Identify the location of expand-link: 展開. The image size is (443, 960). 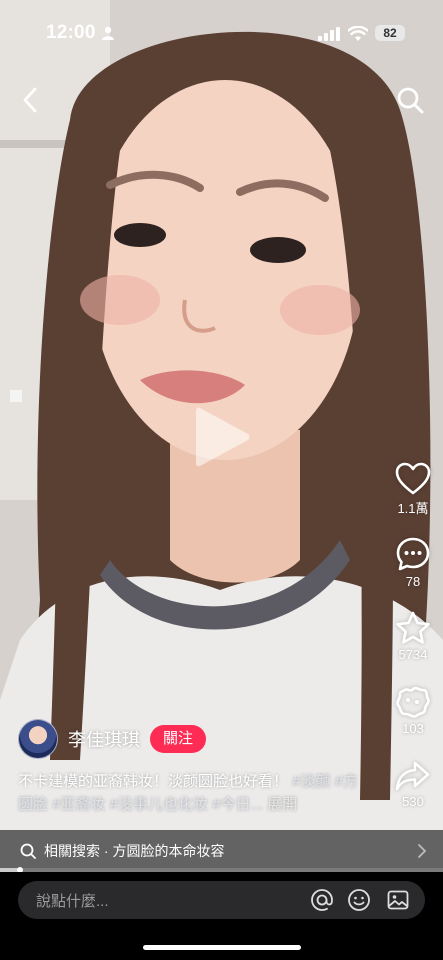
(282, 804).